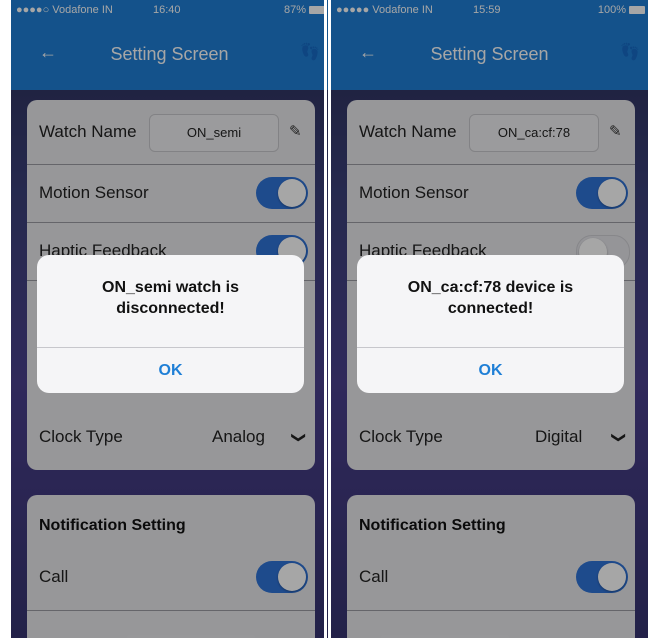  I want to click on screen-divider, so click(325, 319).